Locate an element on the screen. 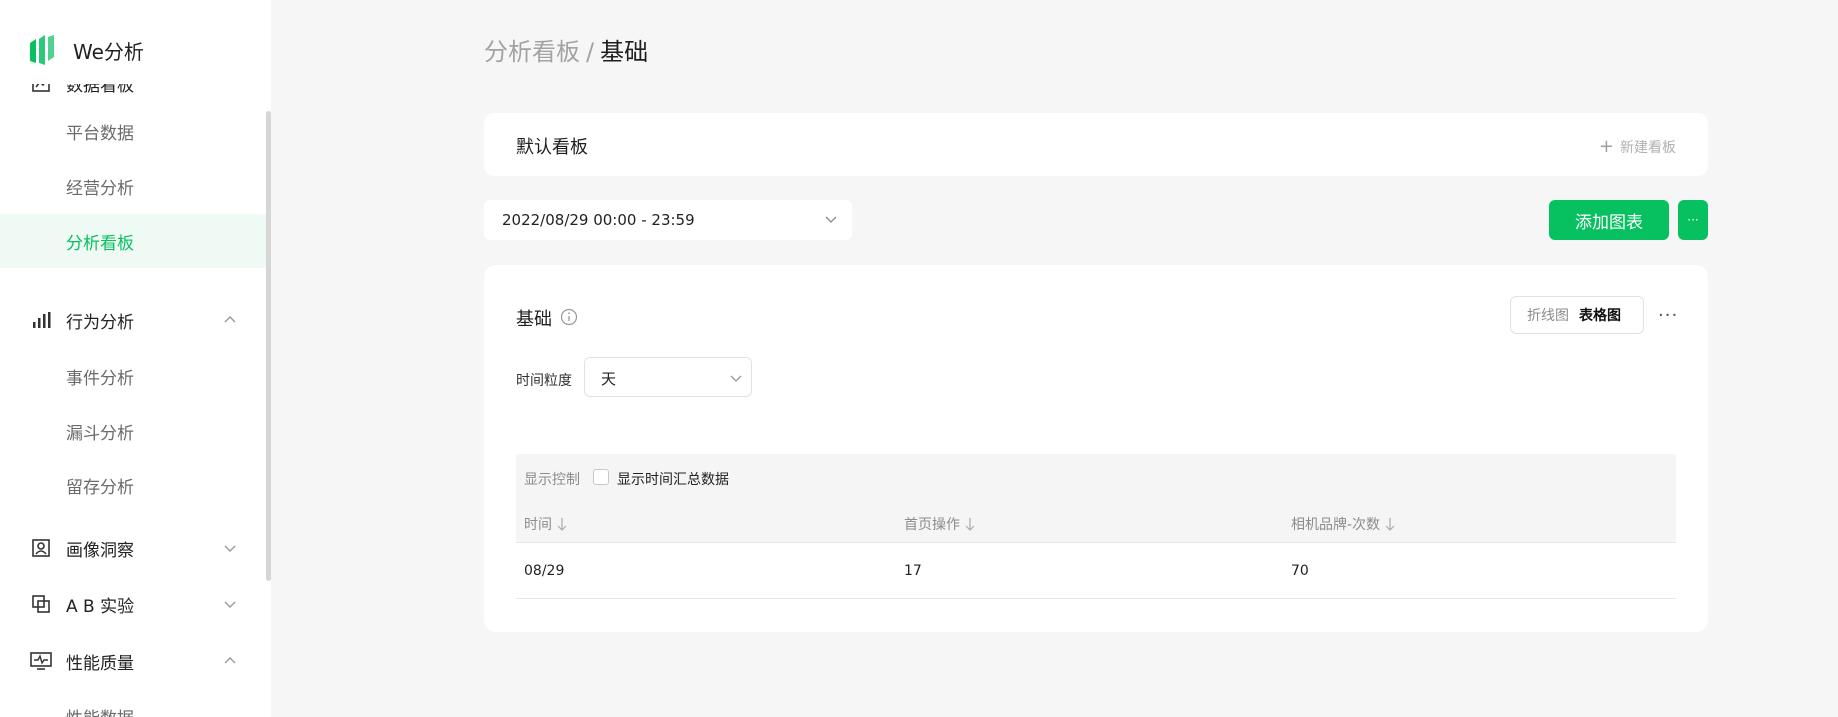 The width and height of the screenshot is (1838, 717). nav-item-analysis-board: 分析看板 is located at coordinates (133, 241).